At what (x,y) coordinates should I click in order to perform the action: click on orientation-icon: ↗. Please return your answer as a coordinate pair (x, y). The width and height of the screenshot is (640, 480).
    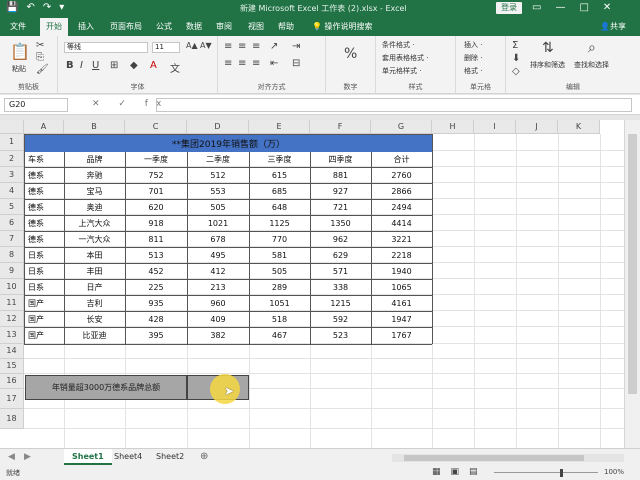
    Looking at the image, I should click on (274, 46).